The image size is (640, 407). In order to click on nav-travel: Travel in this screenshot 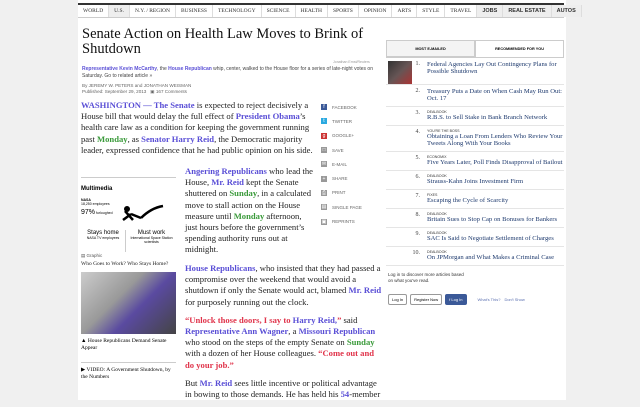, I will do `click(461, 11)`.